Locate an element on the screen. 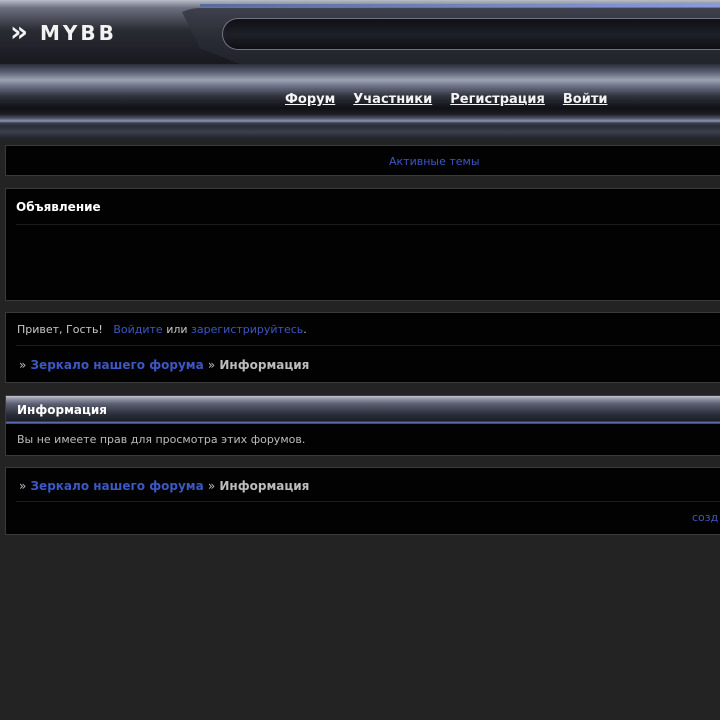 The image size is (720, 720). breadcrumb-forum-link: Зеркало нашего форума is located at coordinates (117, 365).